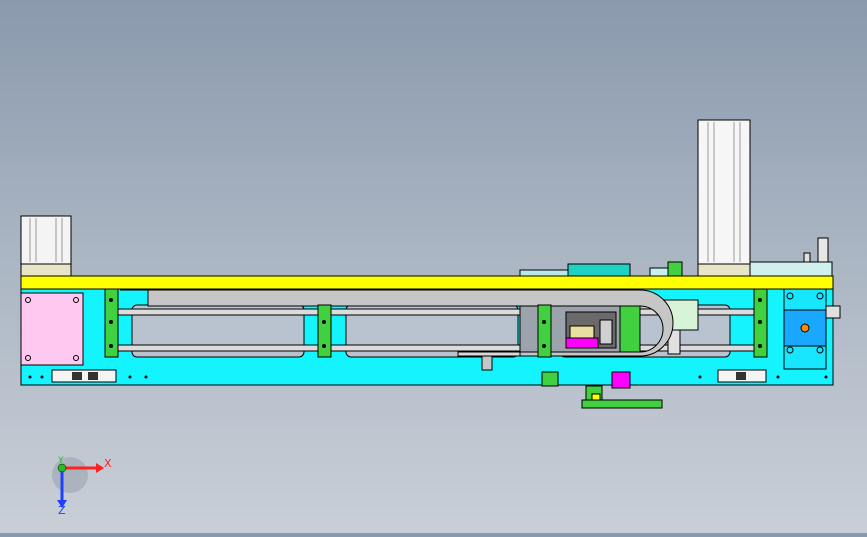 This screenshot has width=867, height=537. I want to click on left-motor, so click(46, 246).